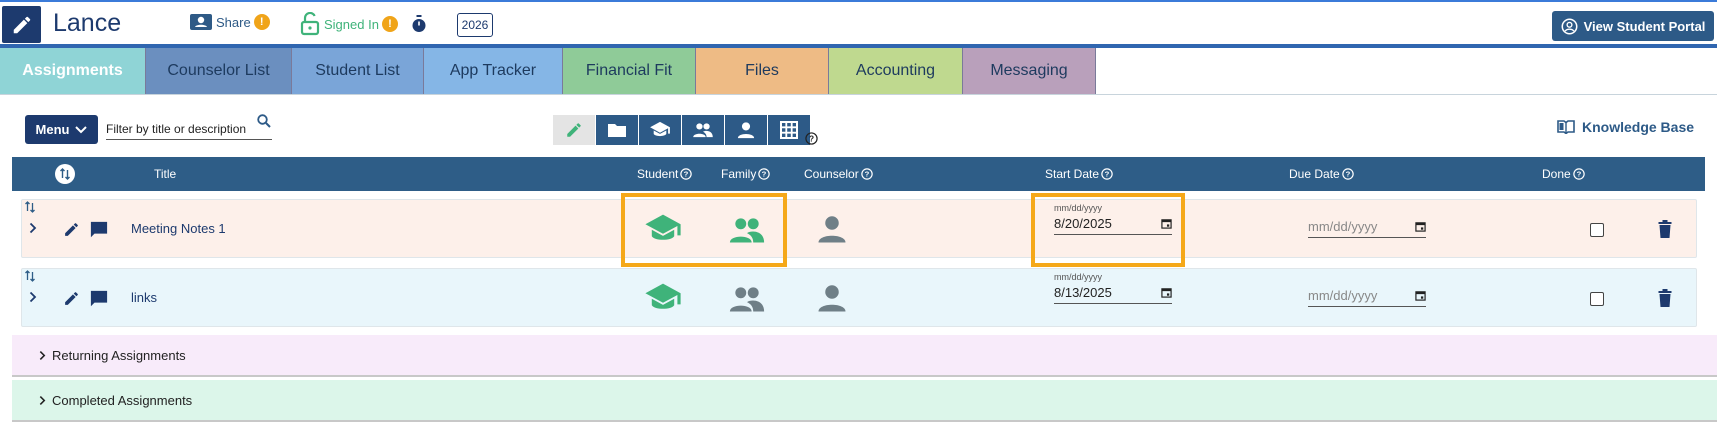  Describe the element at coordinates (1566, 127) in the screenshot. I see `book-icon` at that location.